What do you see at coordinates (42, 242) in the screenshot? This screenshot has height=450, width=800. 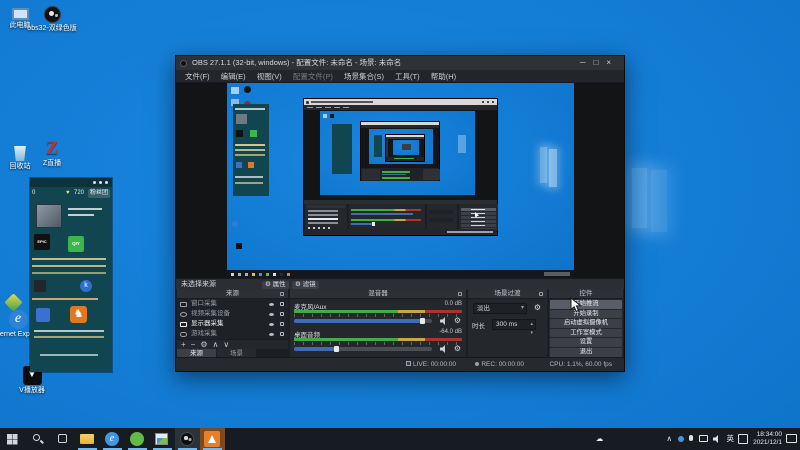 I see `epic-games-icon: EPIC` at bounding box center [42, 242].